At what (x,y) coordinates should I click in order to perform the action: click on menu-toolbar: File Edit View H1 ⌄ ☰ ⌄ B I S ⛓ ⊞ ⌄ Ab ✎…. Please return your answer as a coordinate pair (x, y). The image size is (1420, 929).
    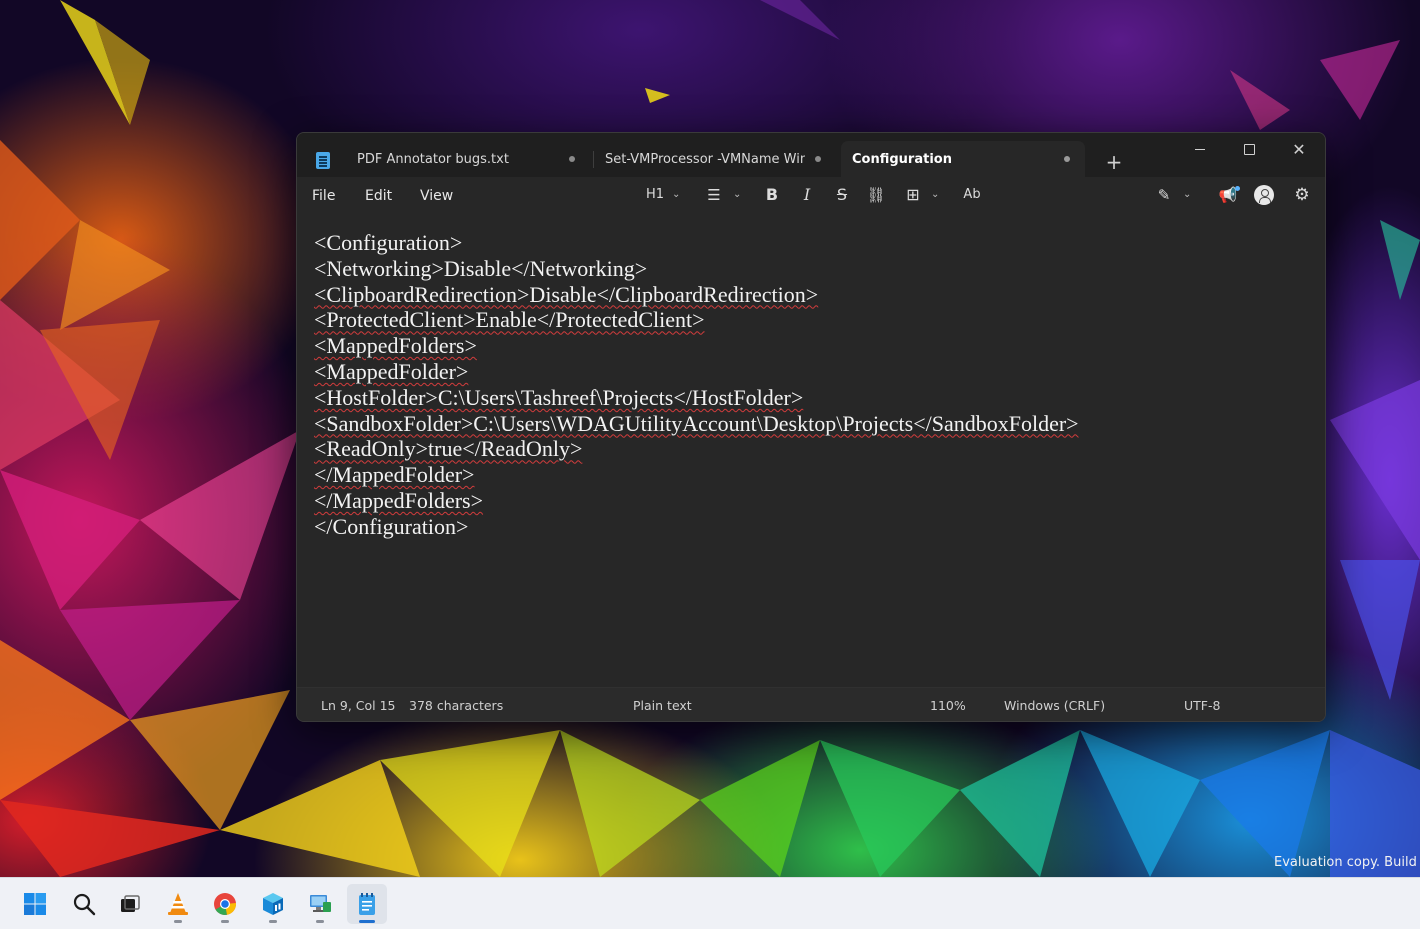
    Looking at the image, I should click on (811, 195).